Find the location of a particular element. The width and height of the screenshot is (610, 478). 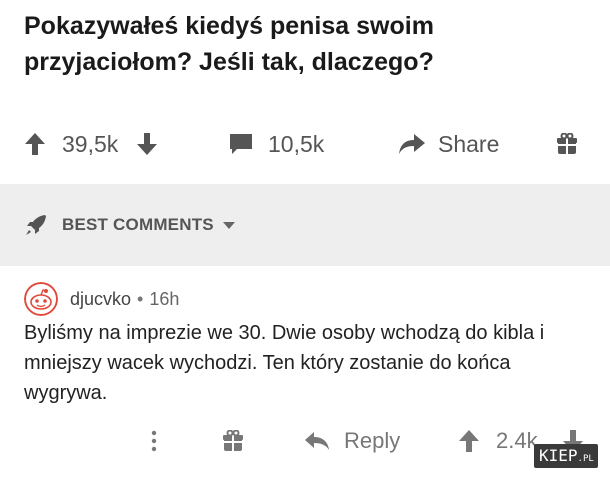

share-label: Share is located at coordinates (469, 143).